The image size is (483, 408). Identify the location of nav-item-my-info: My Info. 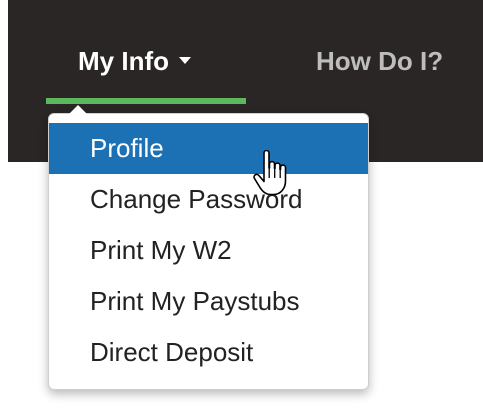
(134, 61).